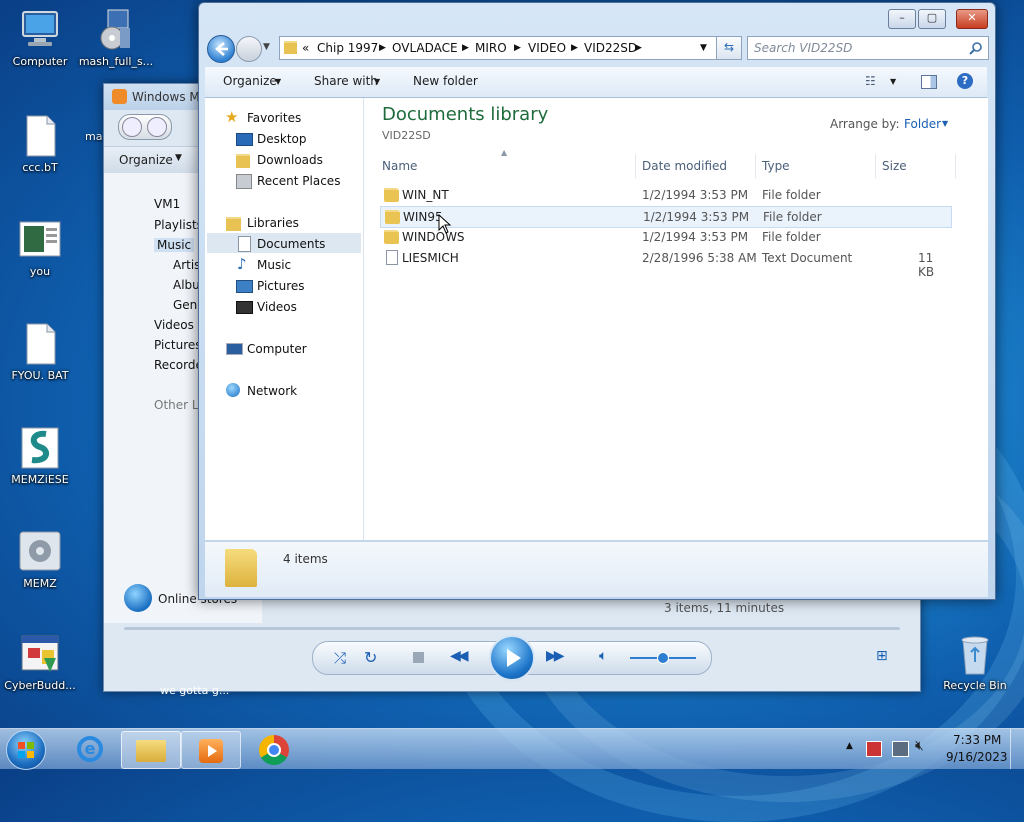 This screenshot has height=822, width=1024. I want to click on refresh-icon: ⇆, so click(729, 48).